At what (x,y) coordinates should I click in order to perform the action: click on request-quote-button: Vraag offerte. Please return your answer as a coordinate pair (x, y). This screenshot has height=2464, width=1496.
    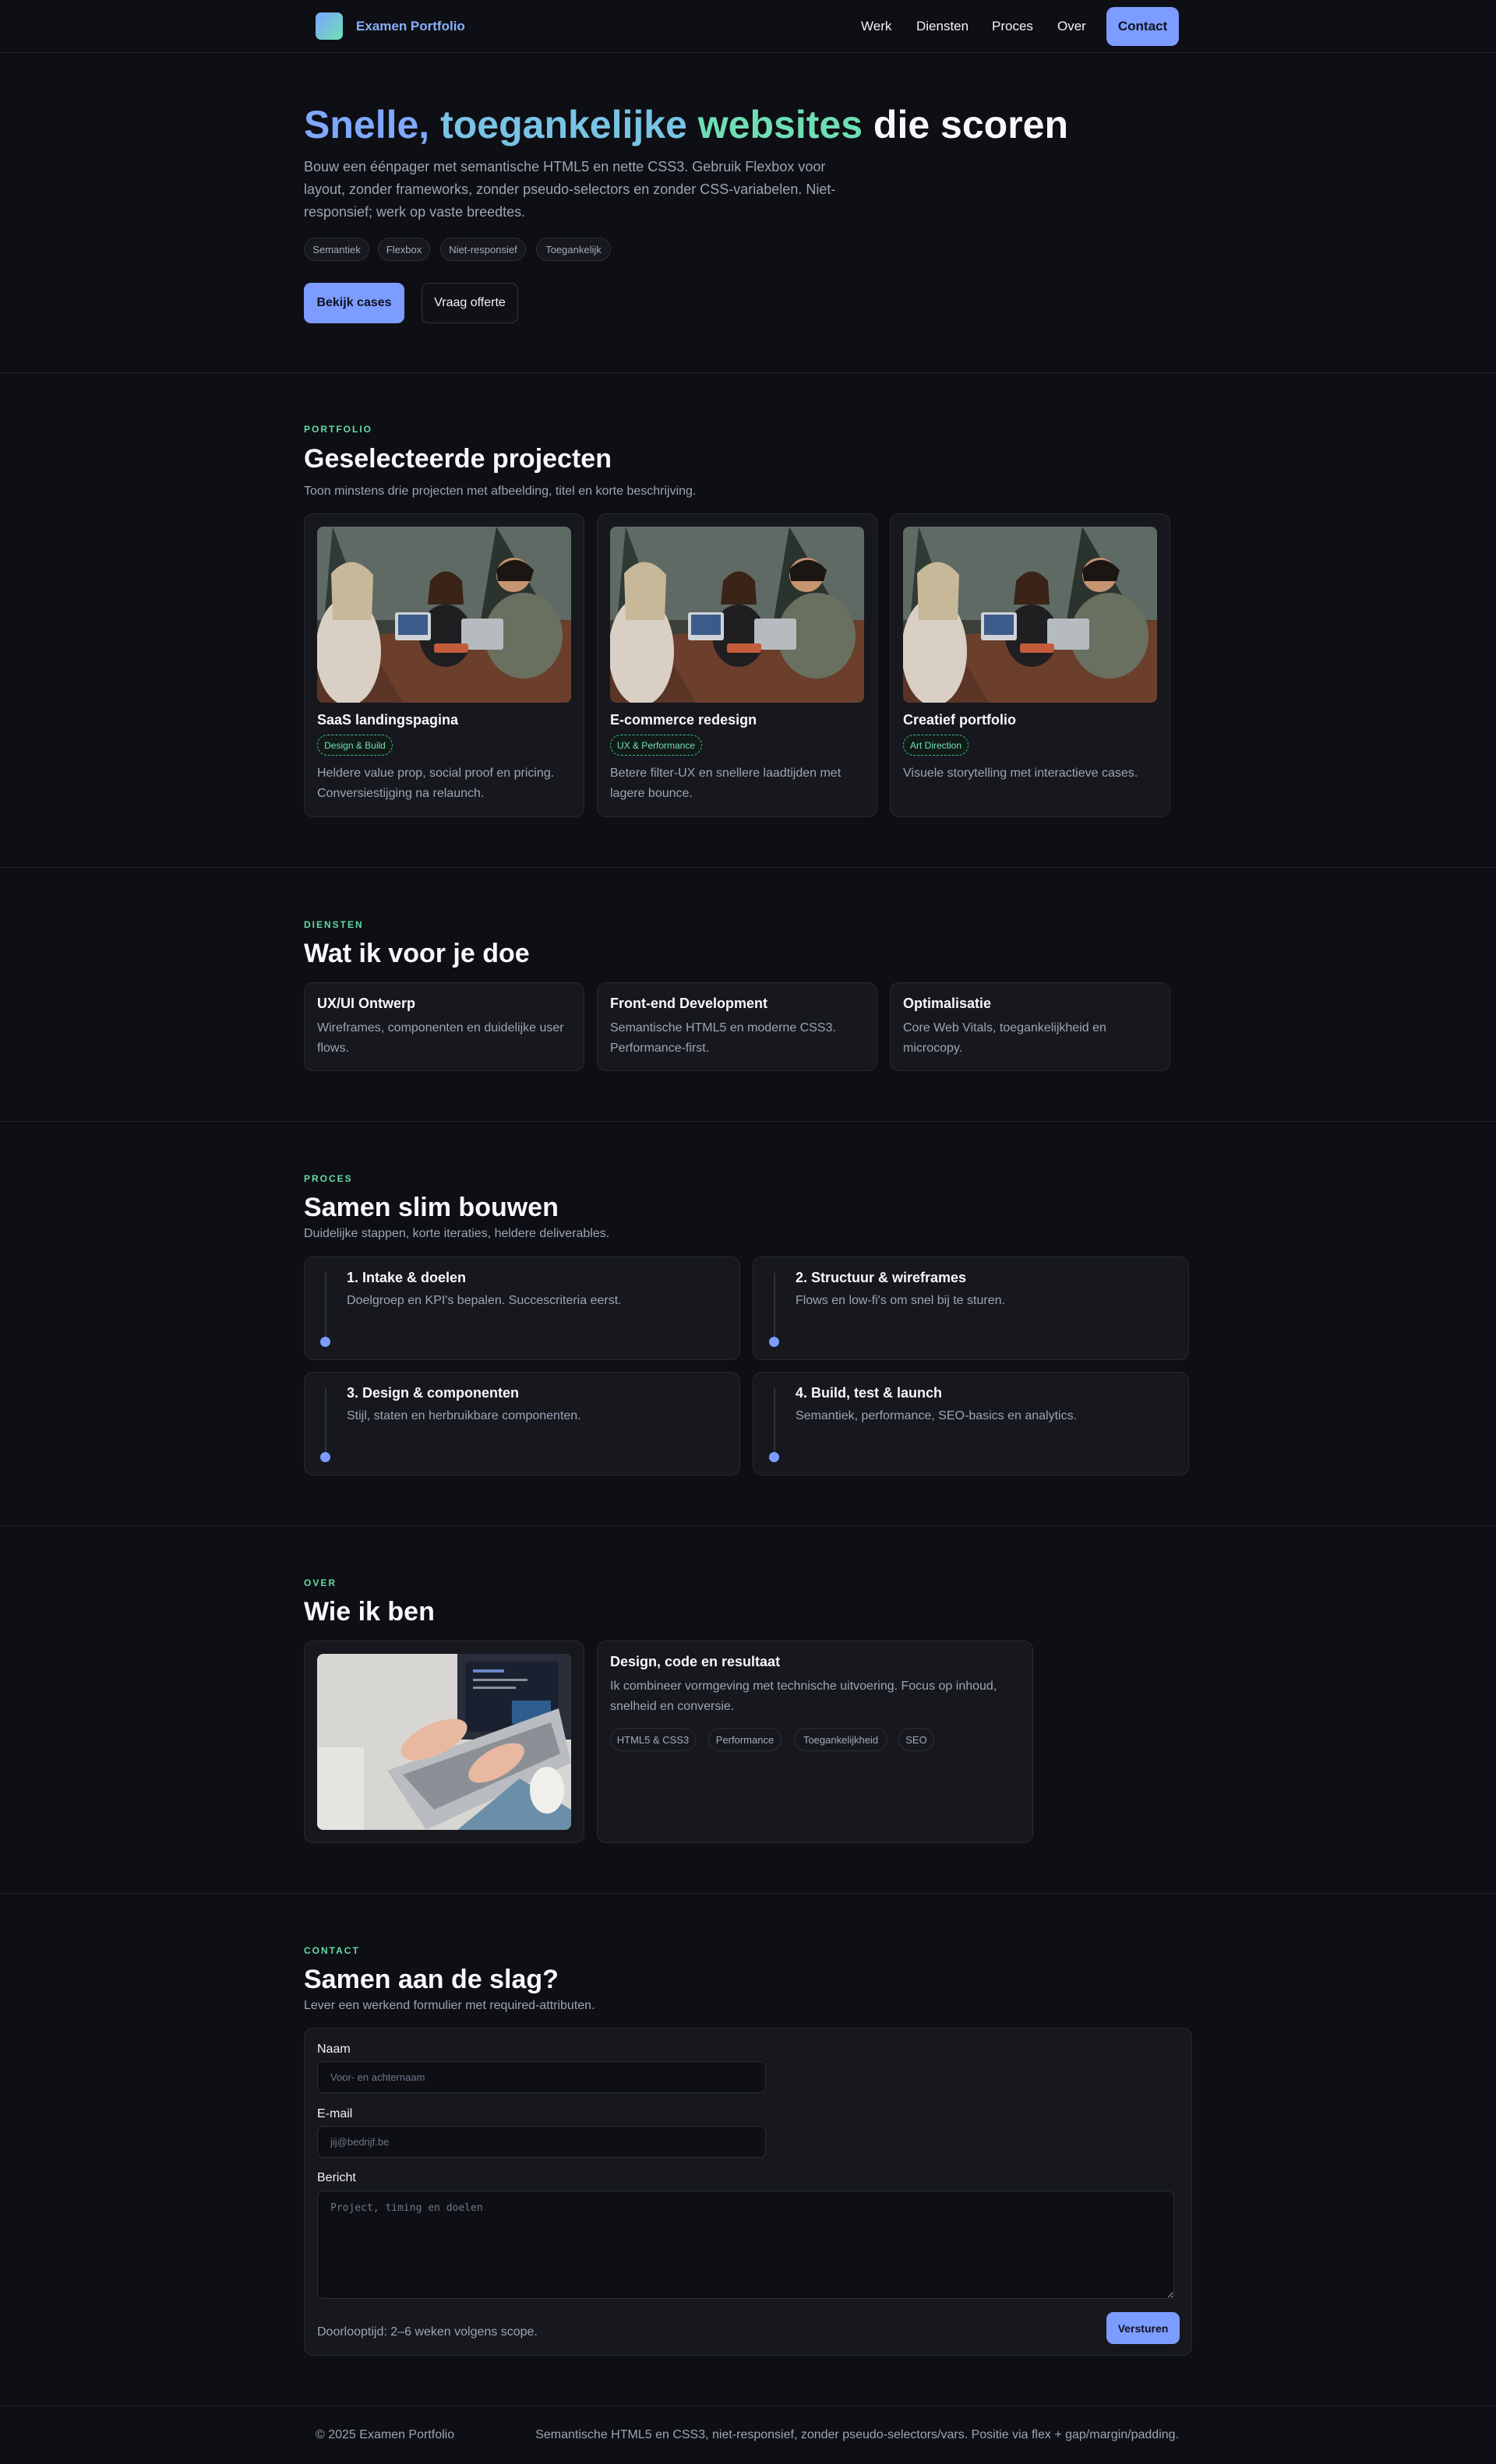
    Looking at the image, I should click on (470, 303).